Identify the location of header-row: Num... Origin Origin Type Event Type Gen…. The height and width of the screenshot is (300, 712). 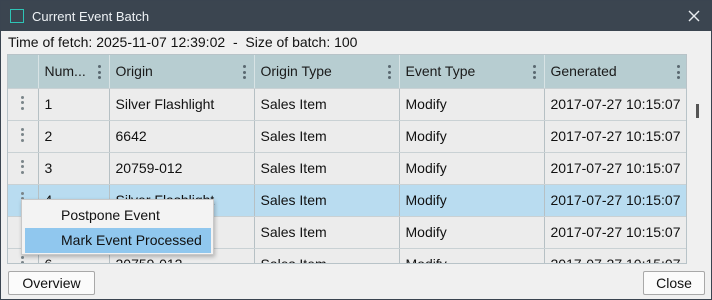
(347, 72).